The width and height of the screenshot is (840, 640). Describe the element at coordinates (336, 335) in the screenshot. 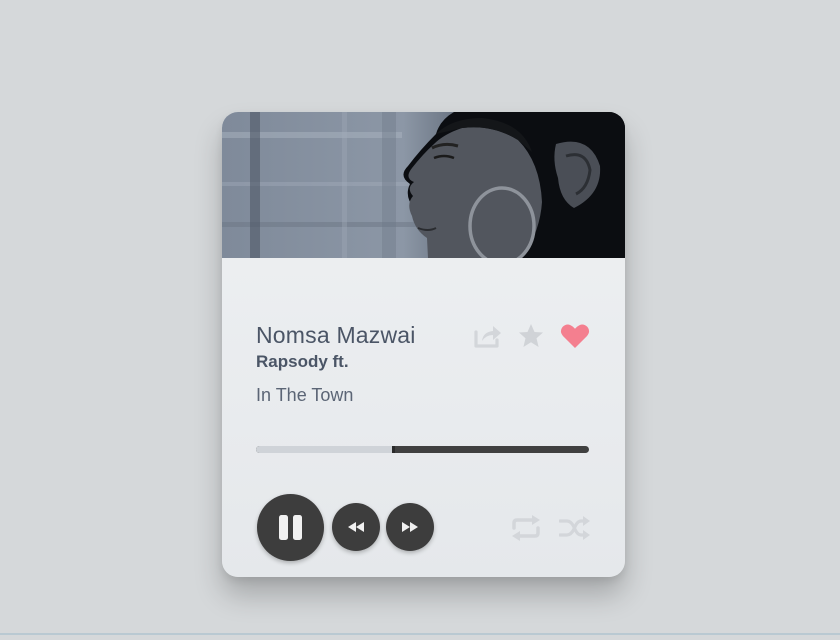

I see `song-artist-title: Nomsa Mazwai` at that location.